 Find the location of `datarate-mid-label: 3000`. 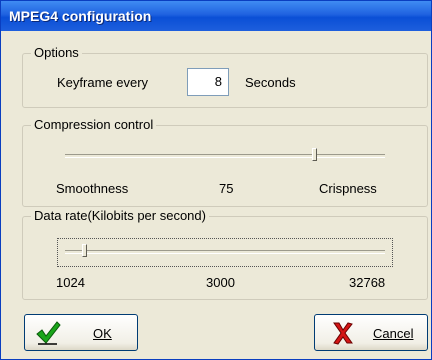

datarate-mid-label: 3000 is located at coordinates (220, 282).